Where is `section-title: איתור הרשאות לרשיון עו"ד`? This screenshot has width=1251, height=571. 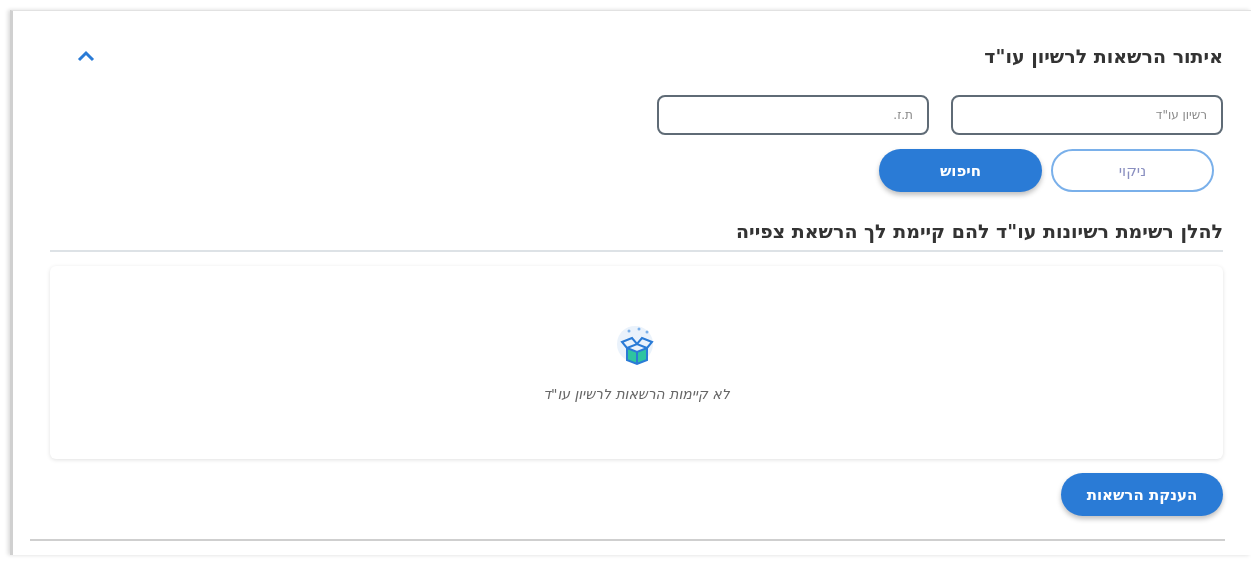
section-title: איתור הרשאות לרשיון עו"ד is located at coordinates (1103, 56).